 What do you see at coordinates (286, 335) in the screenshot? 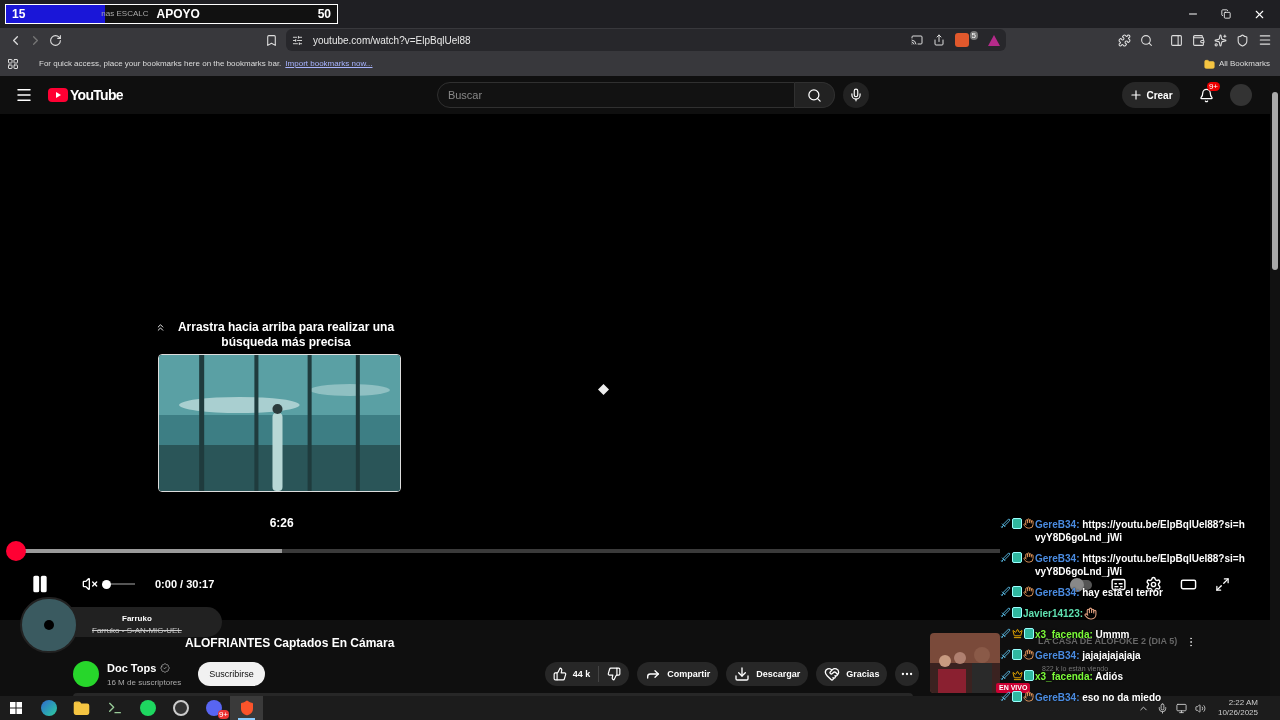
I see `search-hint: Arrastra hacia arriba para realizar una búsqueda más precisa` at bounding box center [286, 335].